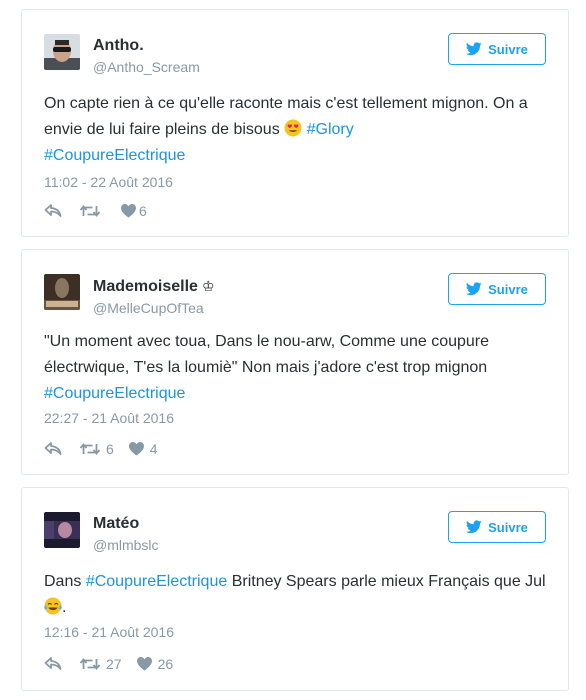 Image resolution: width=586 pixels, height=700 pixels. Describe the element at coordinates (165, 664) in the screenshot. I see `like-count: 26` at that location.